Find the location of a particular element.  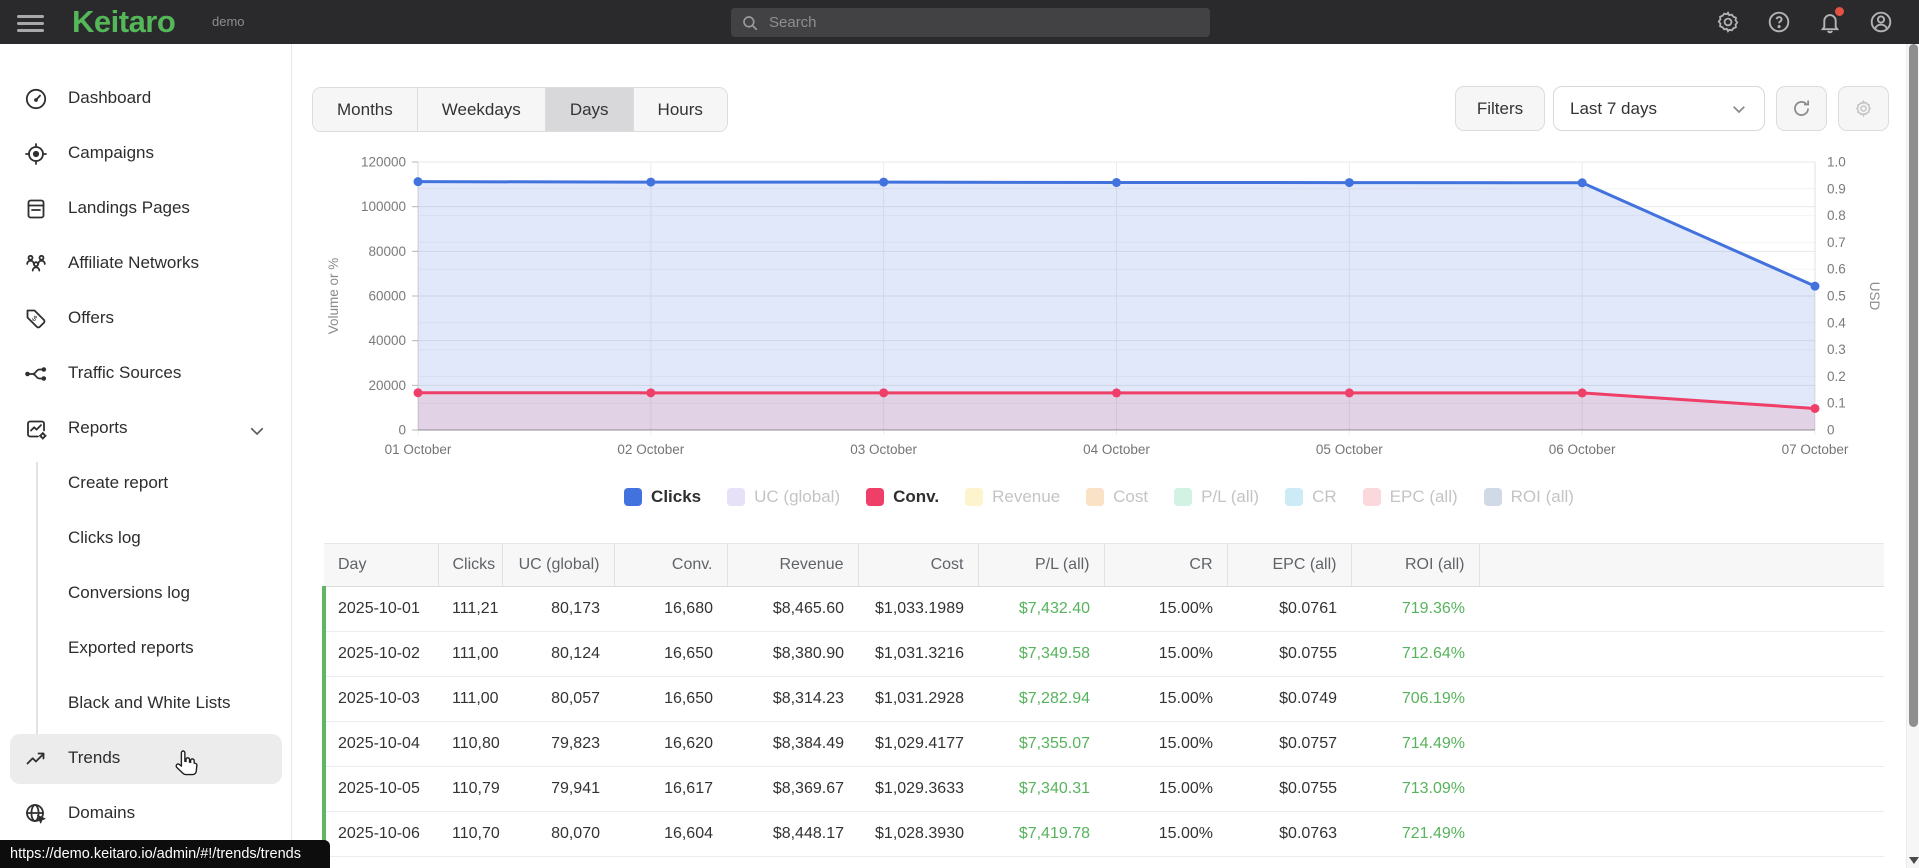

period-tabs: Months Weekdays Days Hours is located at coordinates (520, 109).